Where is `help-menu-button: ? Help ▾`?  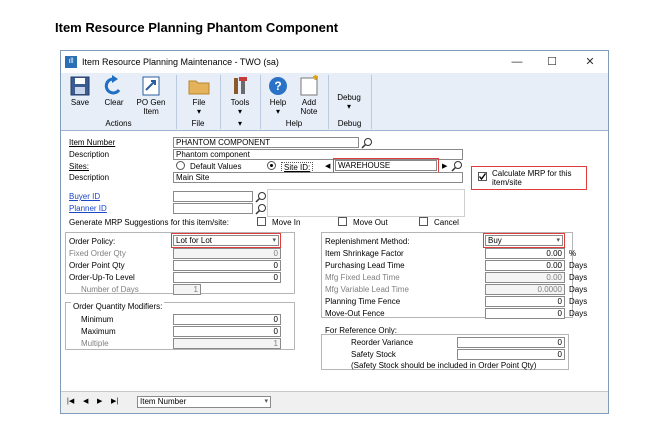 help-menu-button: ? Help ▾ is located at coordinates (278, 95).